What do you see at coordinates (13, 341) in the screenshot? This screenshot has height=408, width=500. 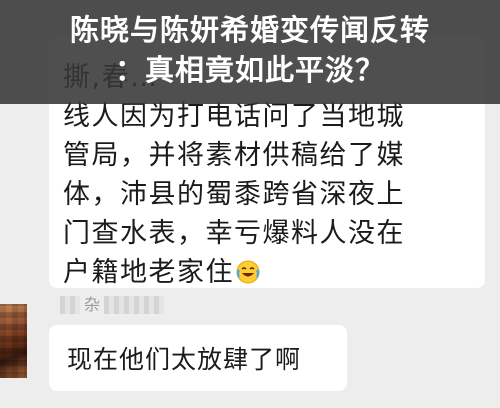 I see `avatar` at bounding box center [13, 341].